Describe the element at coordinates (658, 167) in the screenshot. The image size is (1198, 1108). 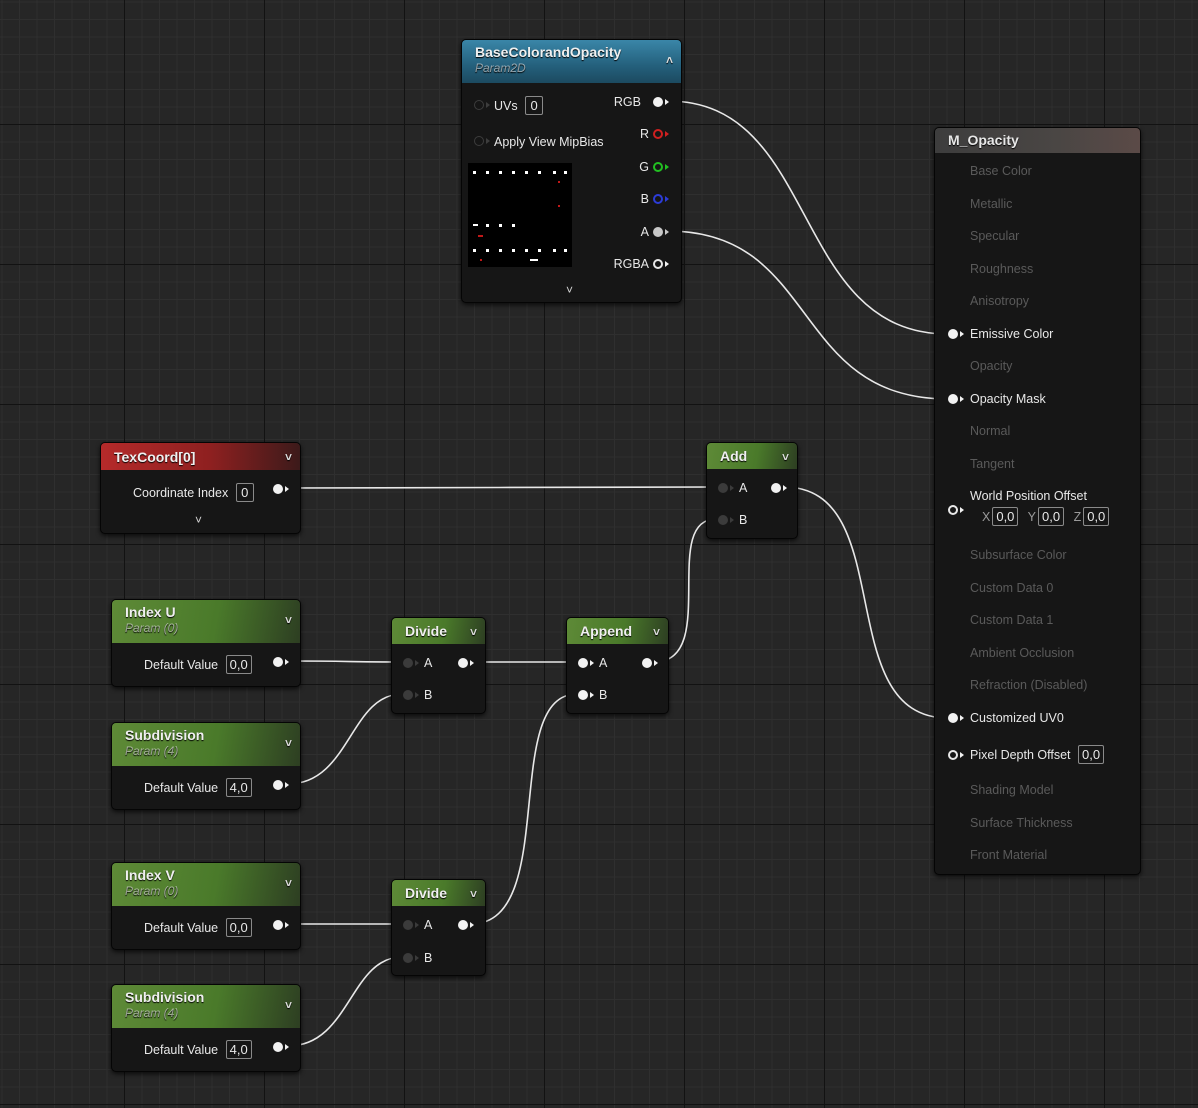
I see `output-g-pin` at that location.